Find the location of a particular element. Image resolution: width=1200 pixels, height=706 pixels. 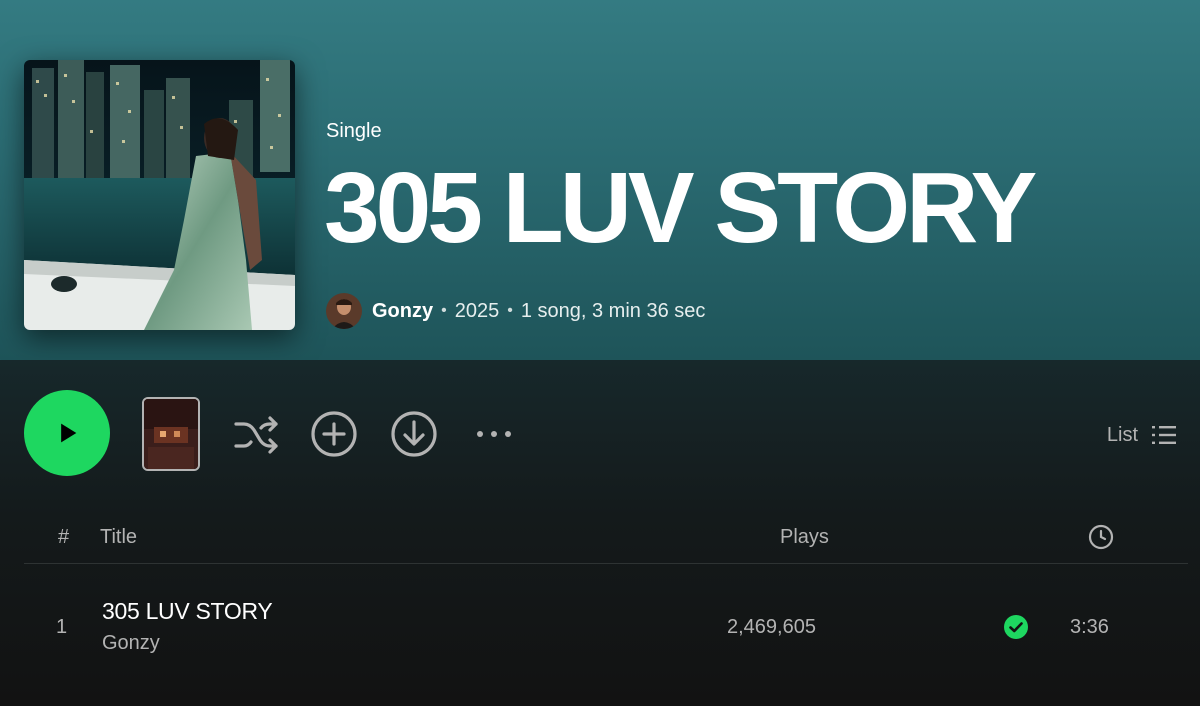

track-duration: 3:36 is located at coordinates (1089, 627).